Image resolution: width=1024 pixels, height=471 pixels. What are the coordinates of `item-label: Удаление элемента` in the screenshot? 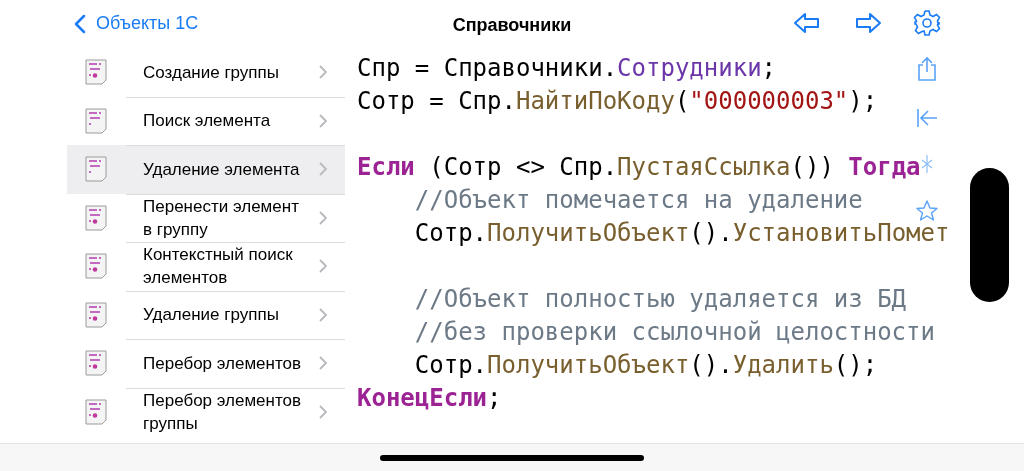 It's located at (222, 169).